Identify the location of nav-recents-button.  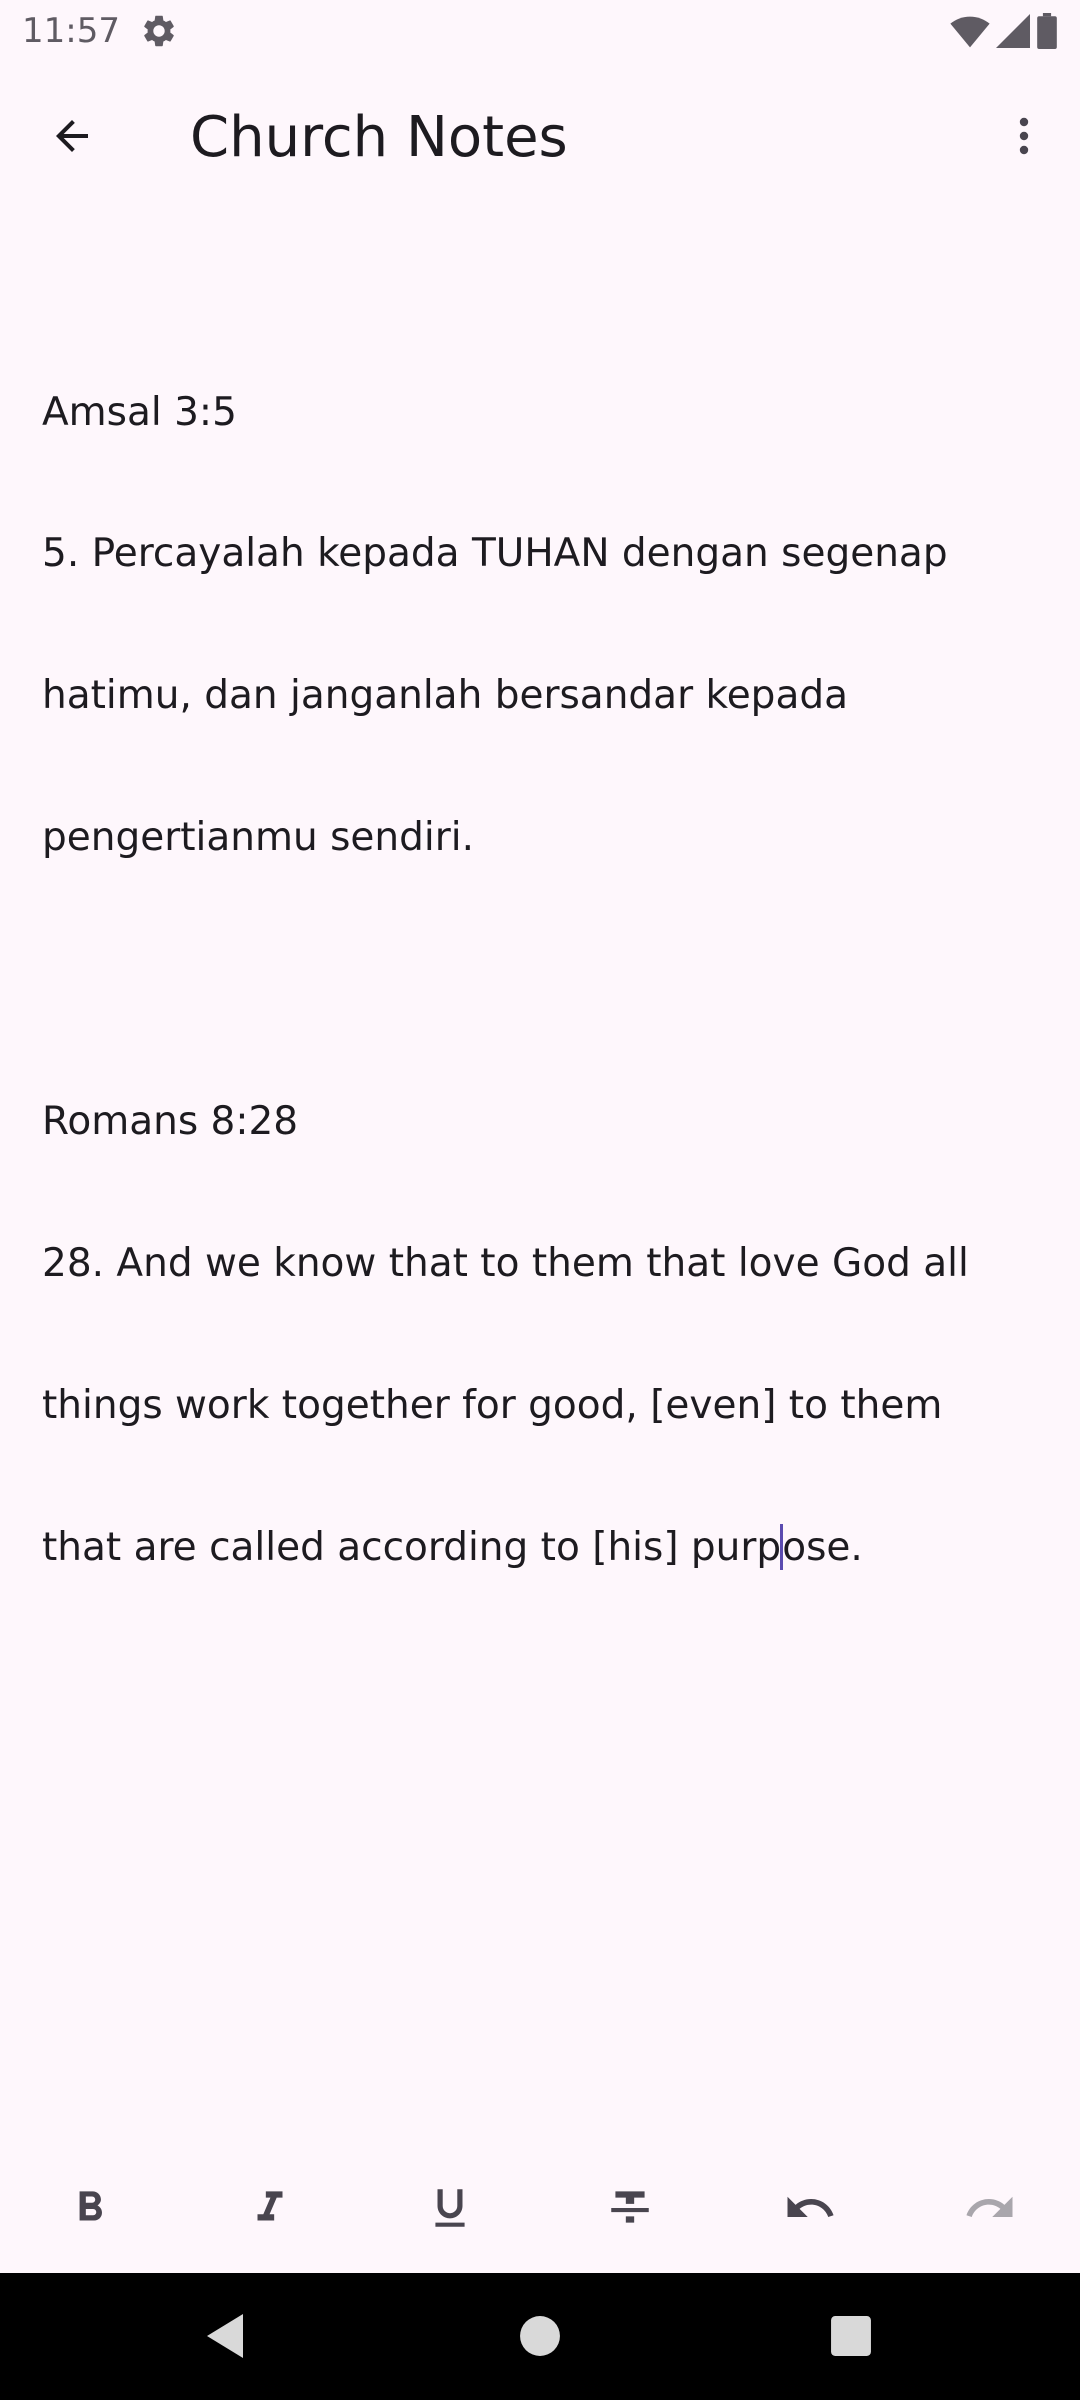
(851, 2338).